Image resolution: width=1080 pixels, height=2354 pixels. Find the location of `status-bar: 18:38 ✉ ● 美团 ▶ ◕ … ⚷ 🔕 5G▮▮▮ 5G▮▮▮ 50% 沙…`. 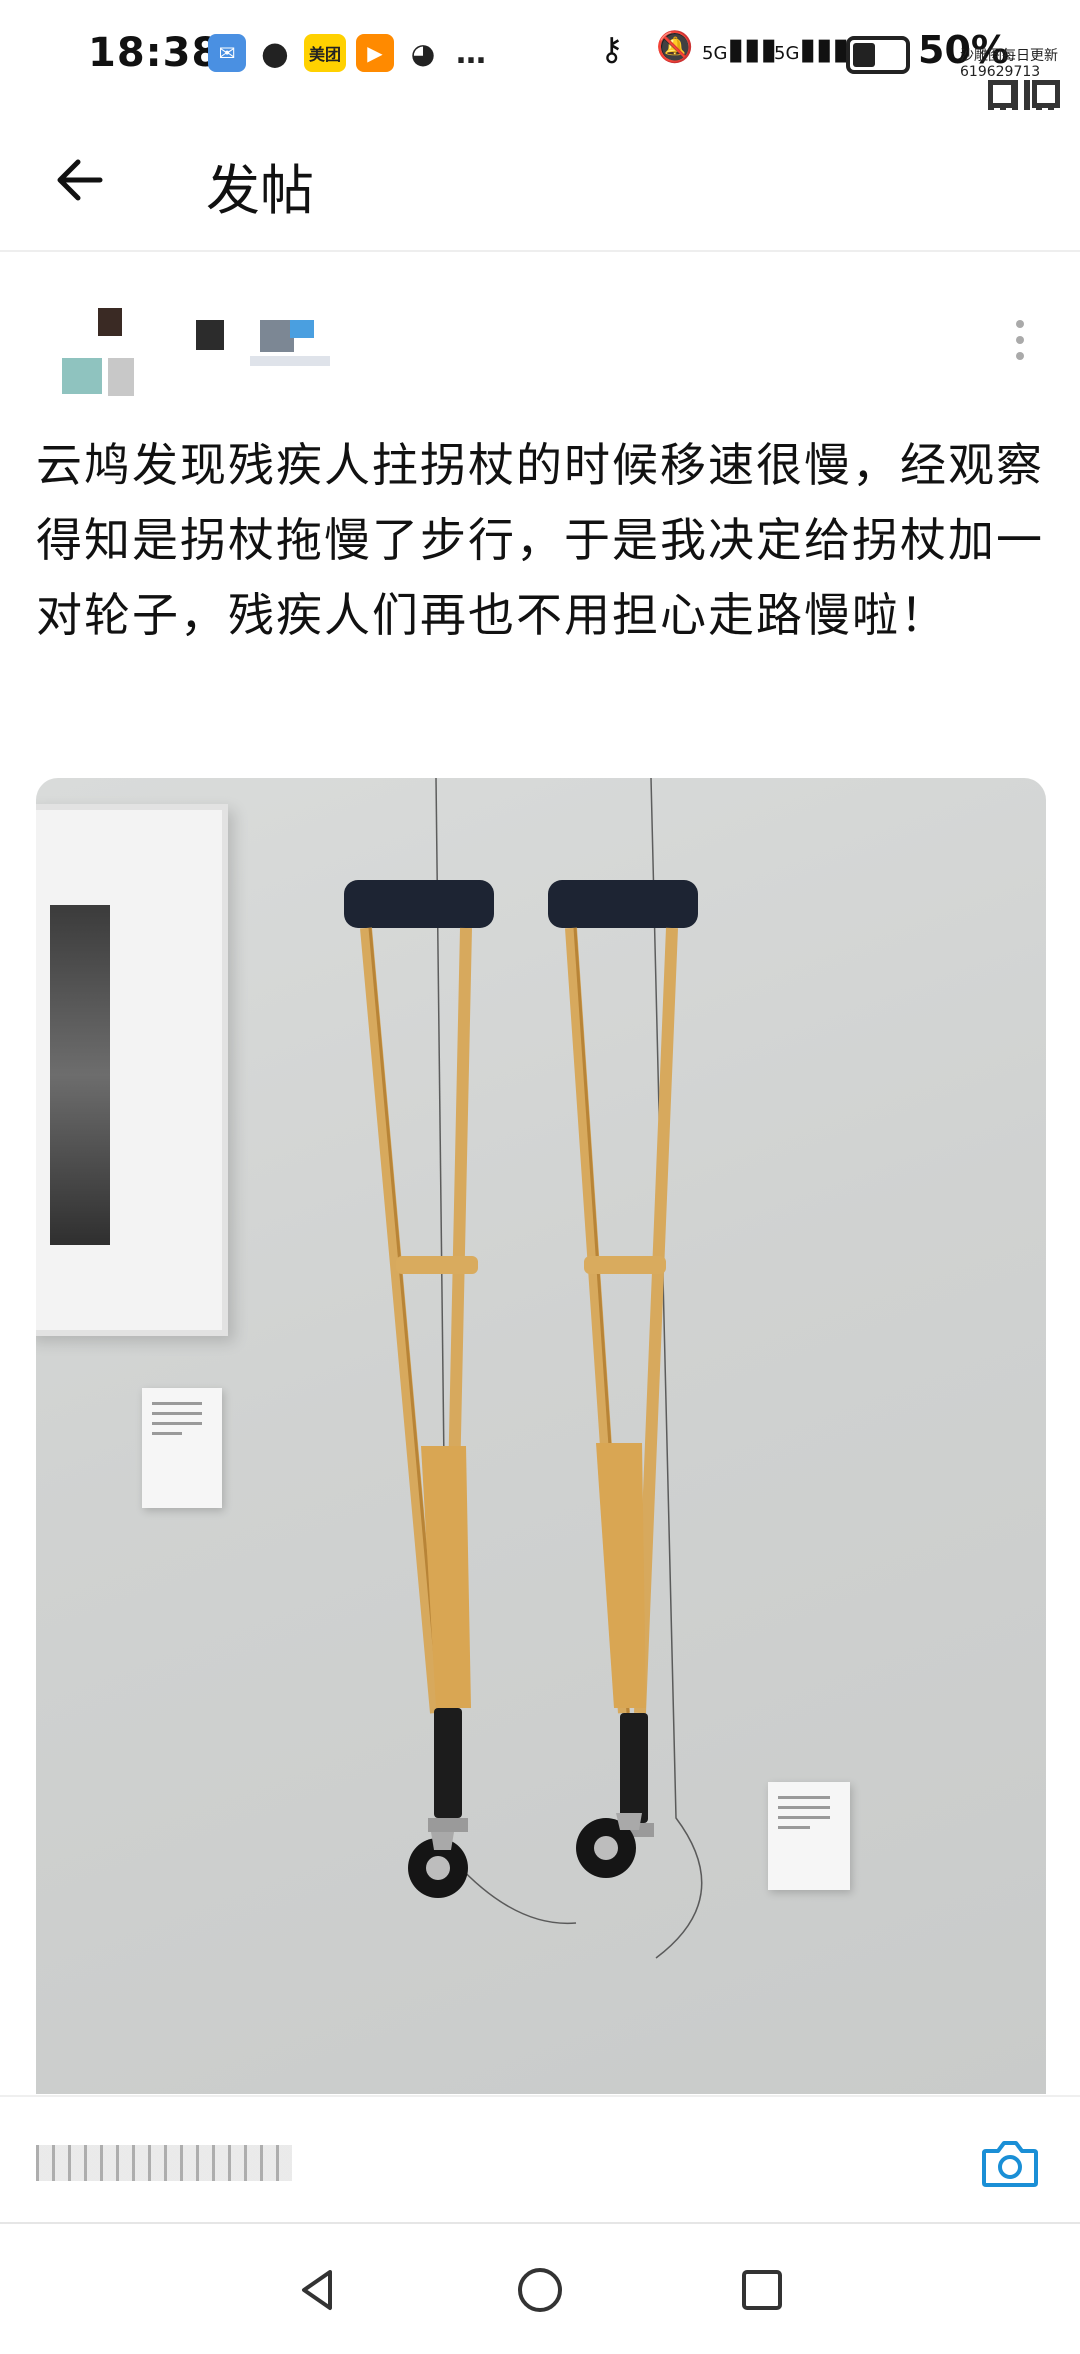

status-bar: 18:38 ✉ ● 美团 ▶ ◕ … ⚷ 🔕 5G▮▮▮ 5G▮▮▮ 50% 沙… is located at coordinates (540, 76).